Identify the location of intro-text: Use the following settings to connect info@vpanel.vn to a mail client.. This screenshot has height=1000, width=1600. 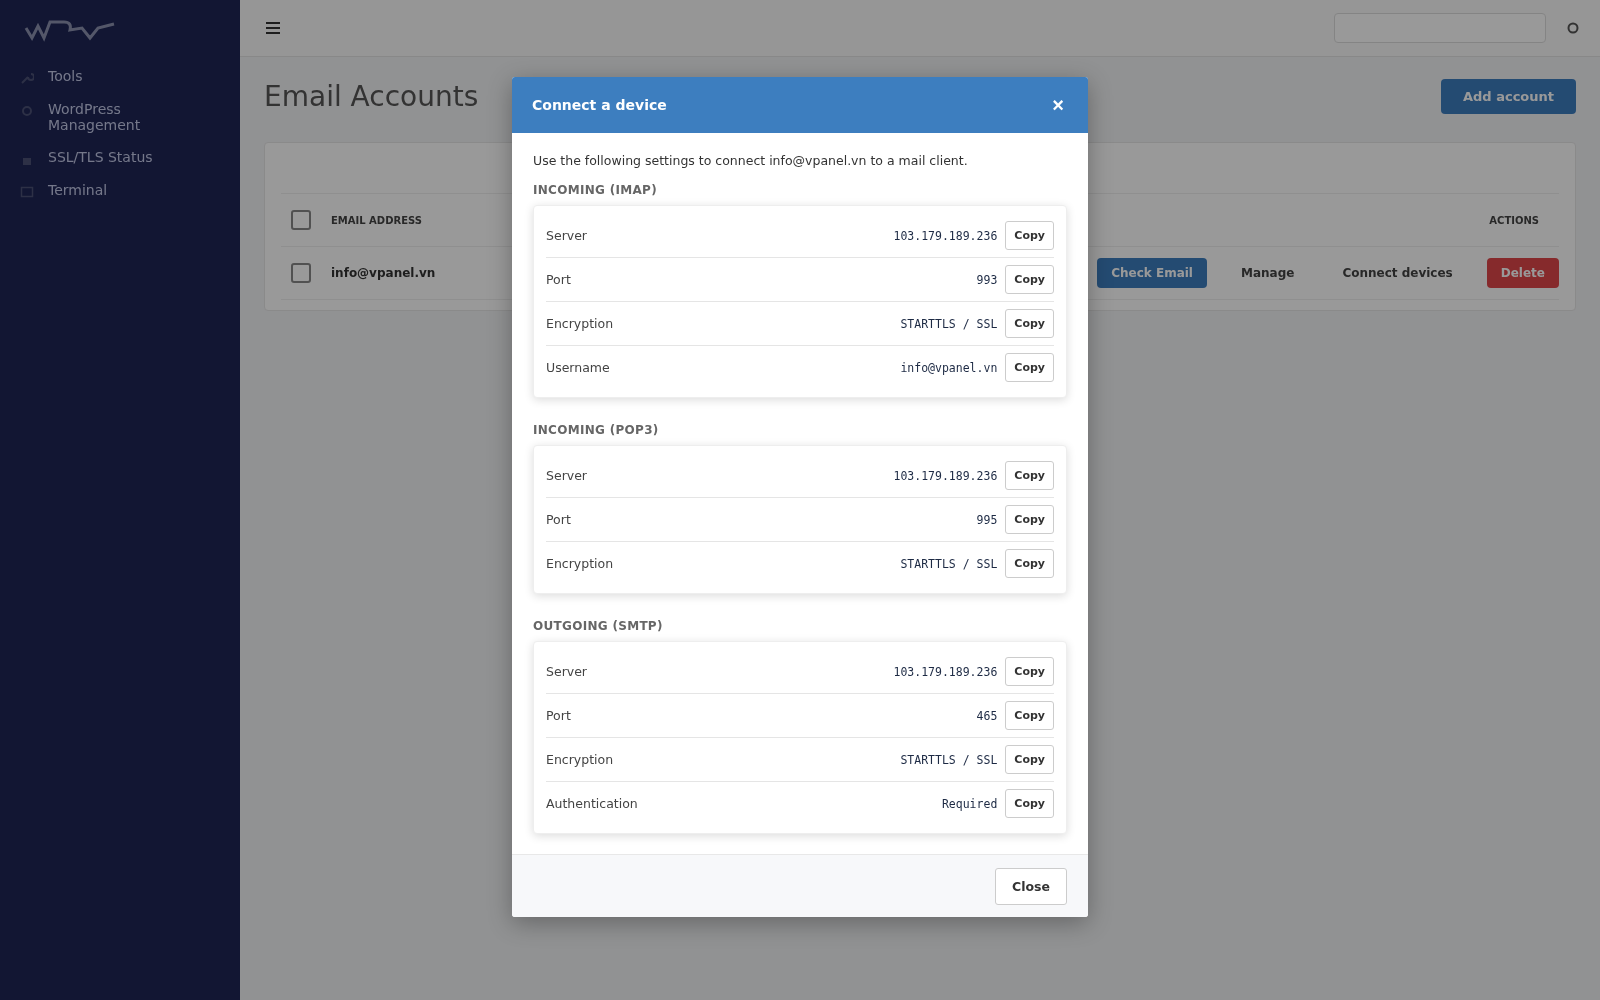
(751, 160).